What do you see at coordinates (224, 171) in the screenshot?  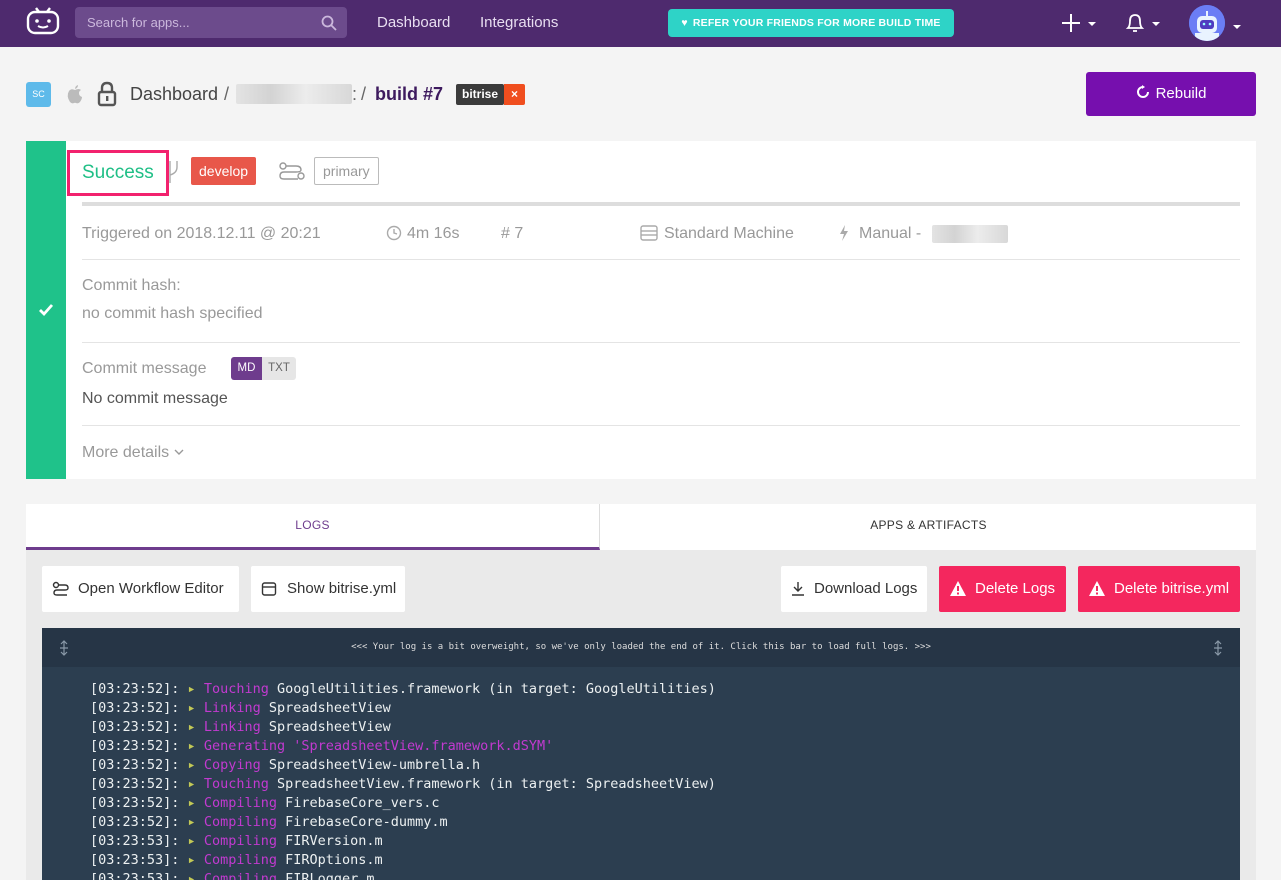 I see `branch-tag: develop` at bounding box center [224, 171].